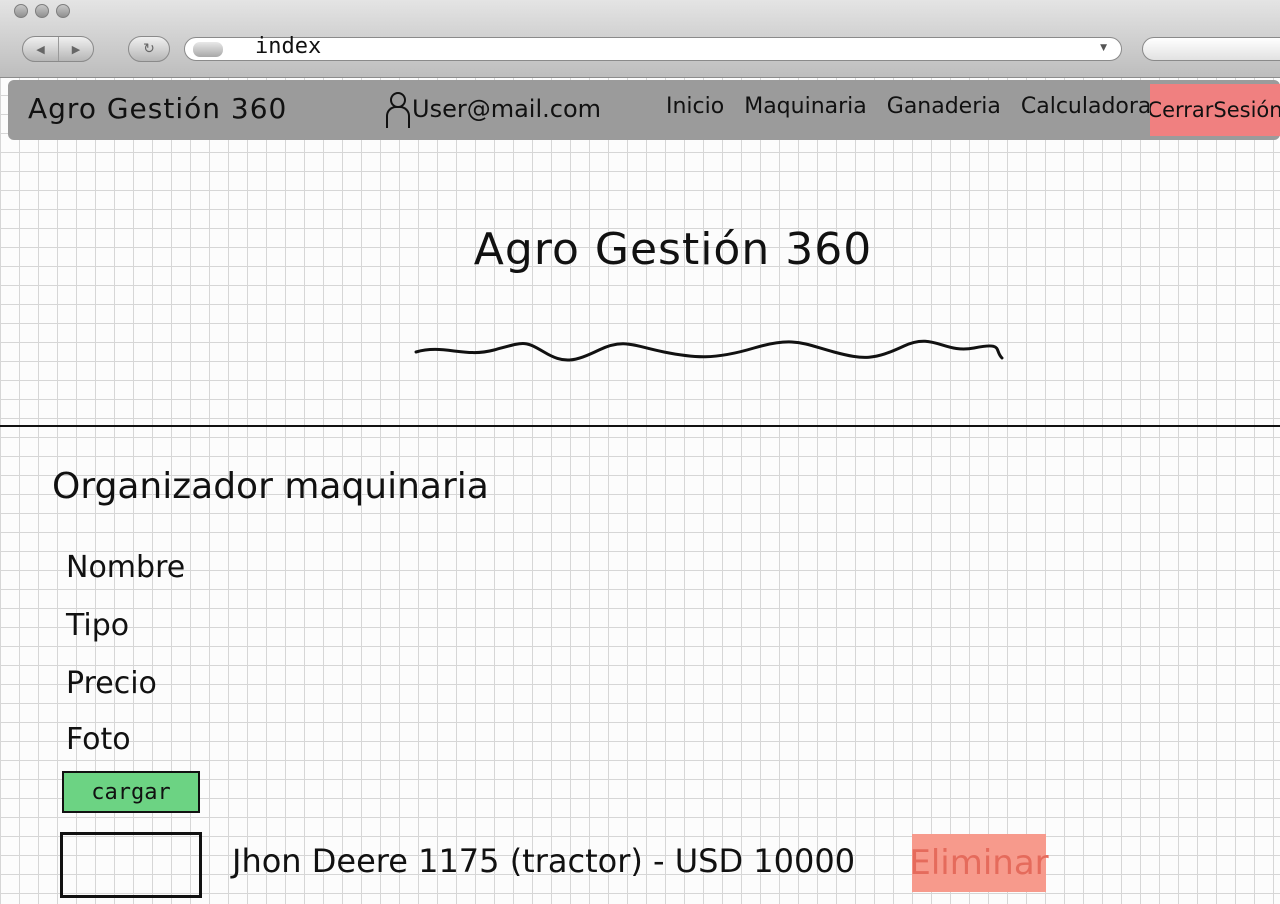  I want to click on reload-icon: ↻, so click(149, 49).